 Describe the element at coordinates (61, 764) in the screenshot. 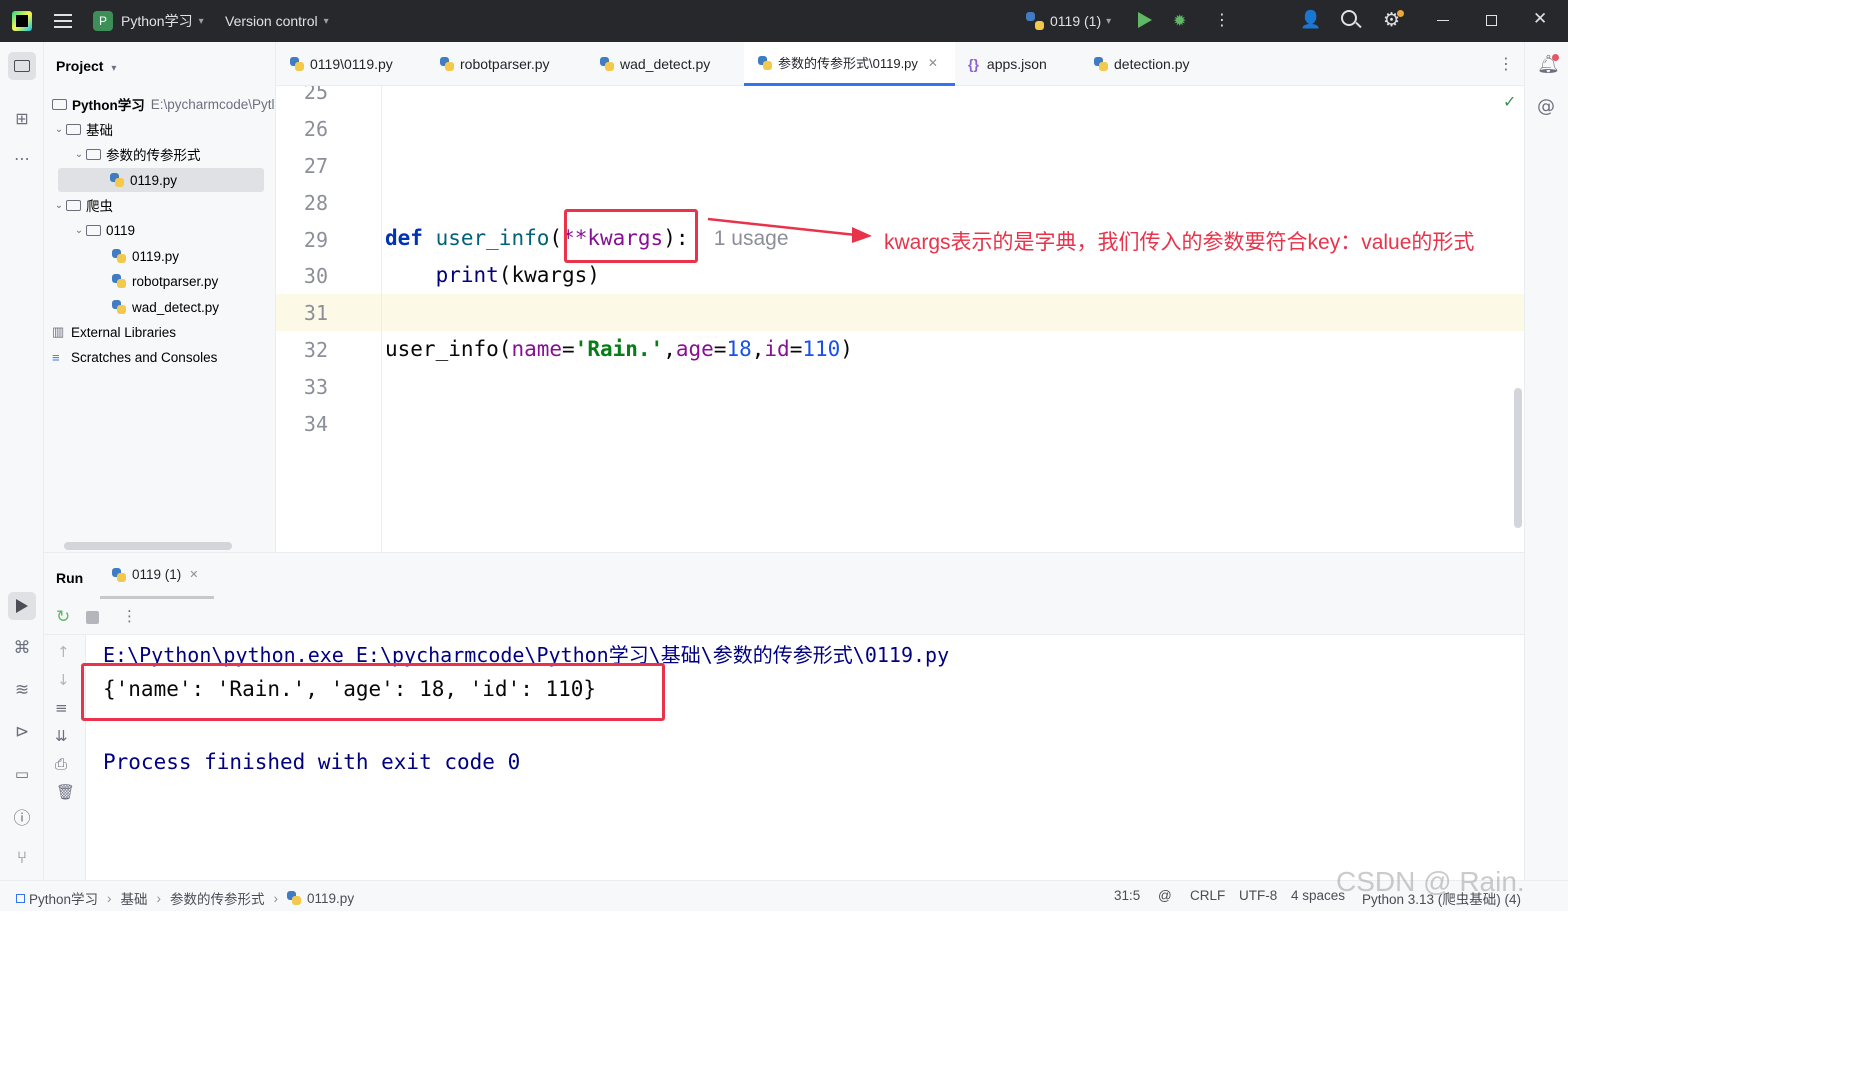

I see `print-icon: ⎙` at that location.